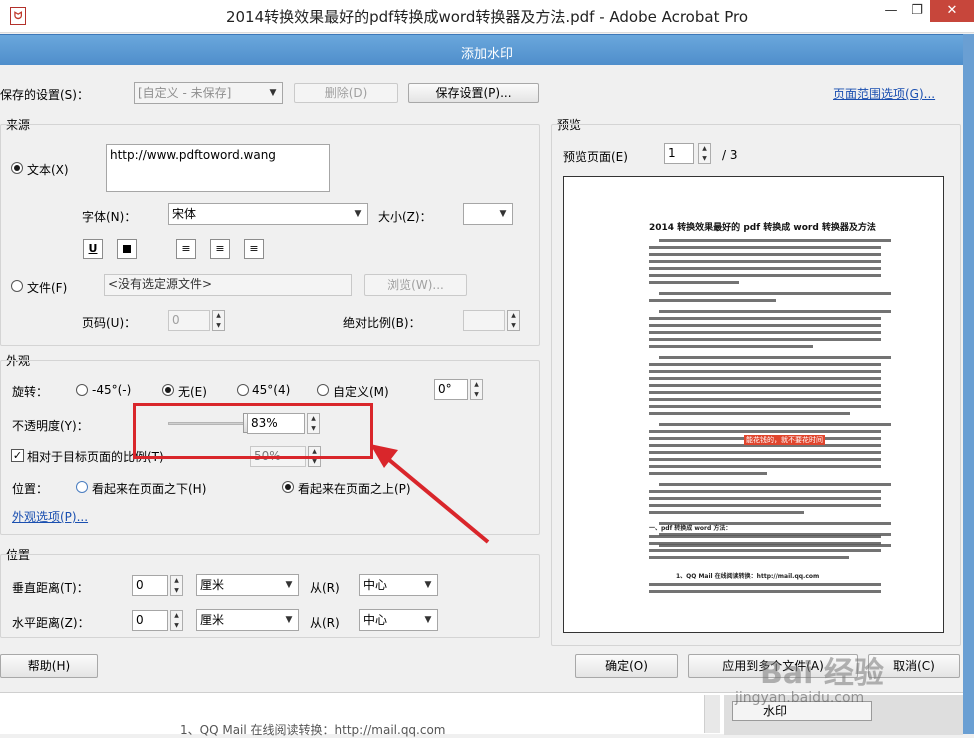  Describe the element at coordinates (30, 489) in the screenshot. I see `position-label: 位置：` at that location.